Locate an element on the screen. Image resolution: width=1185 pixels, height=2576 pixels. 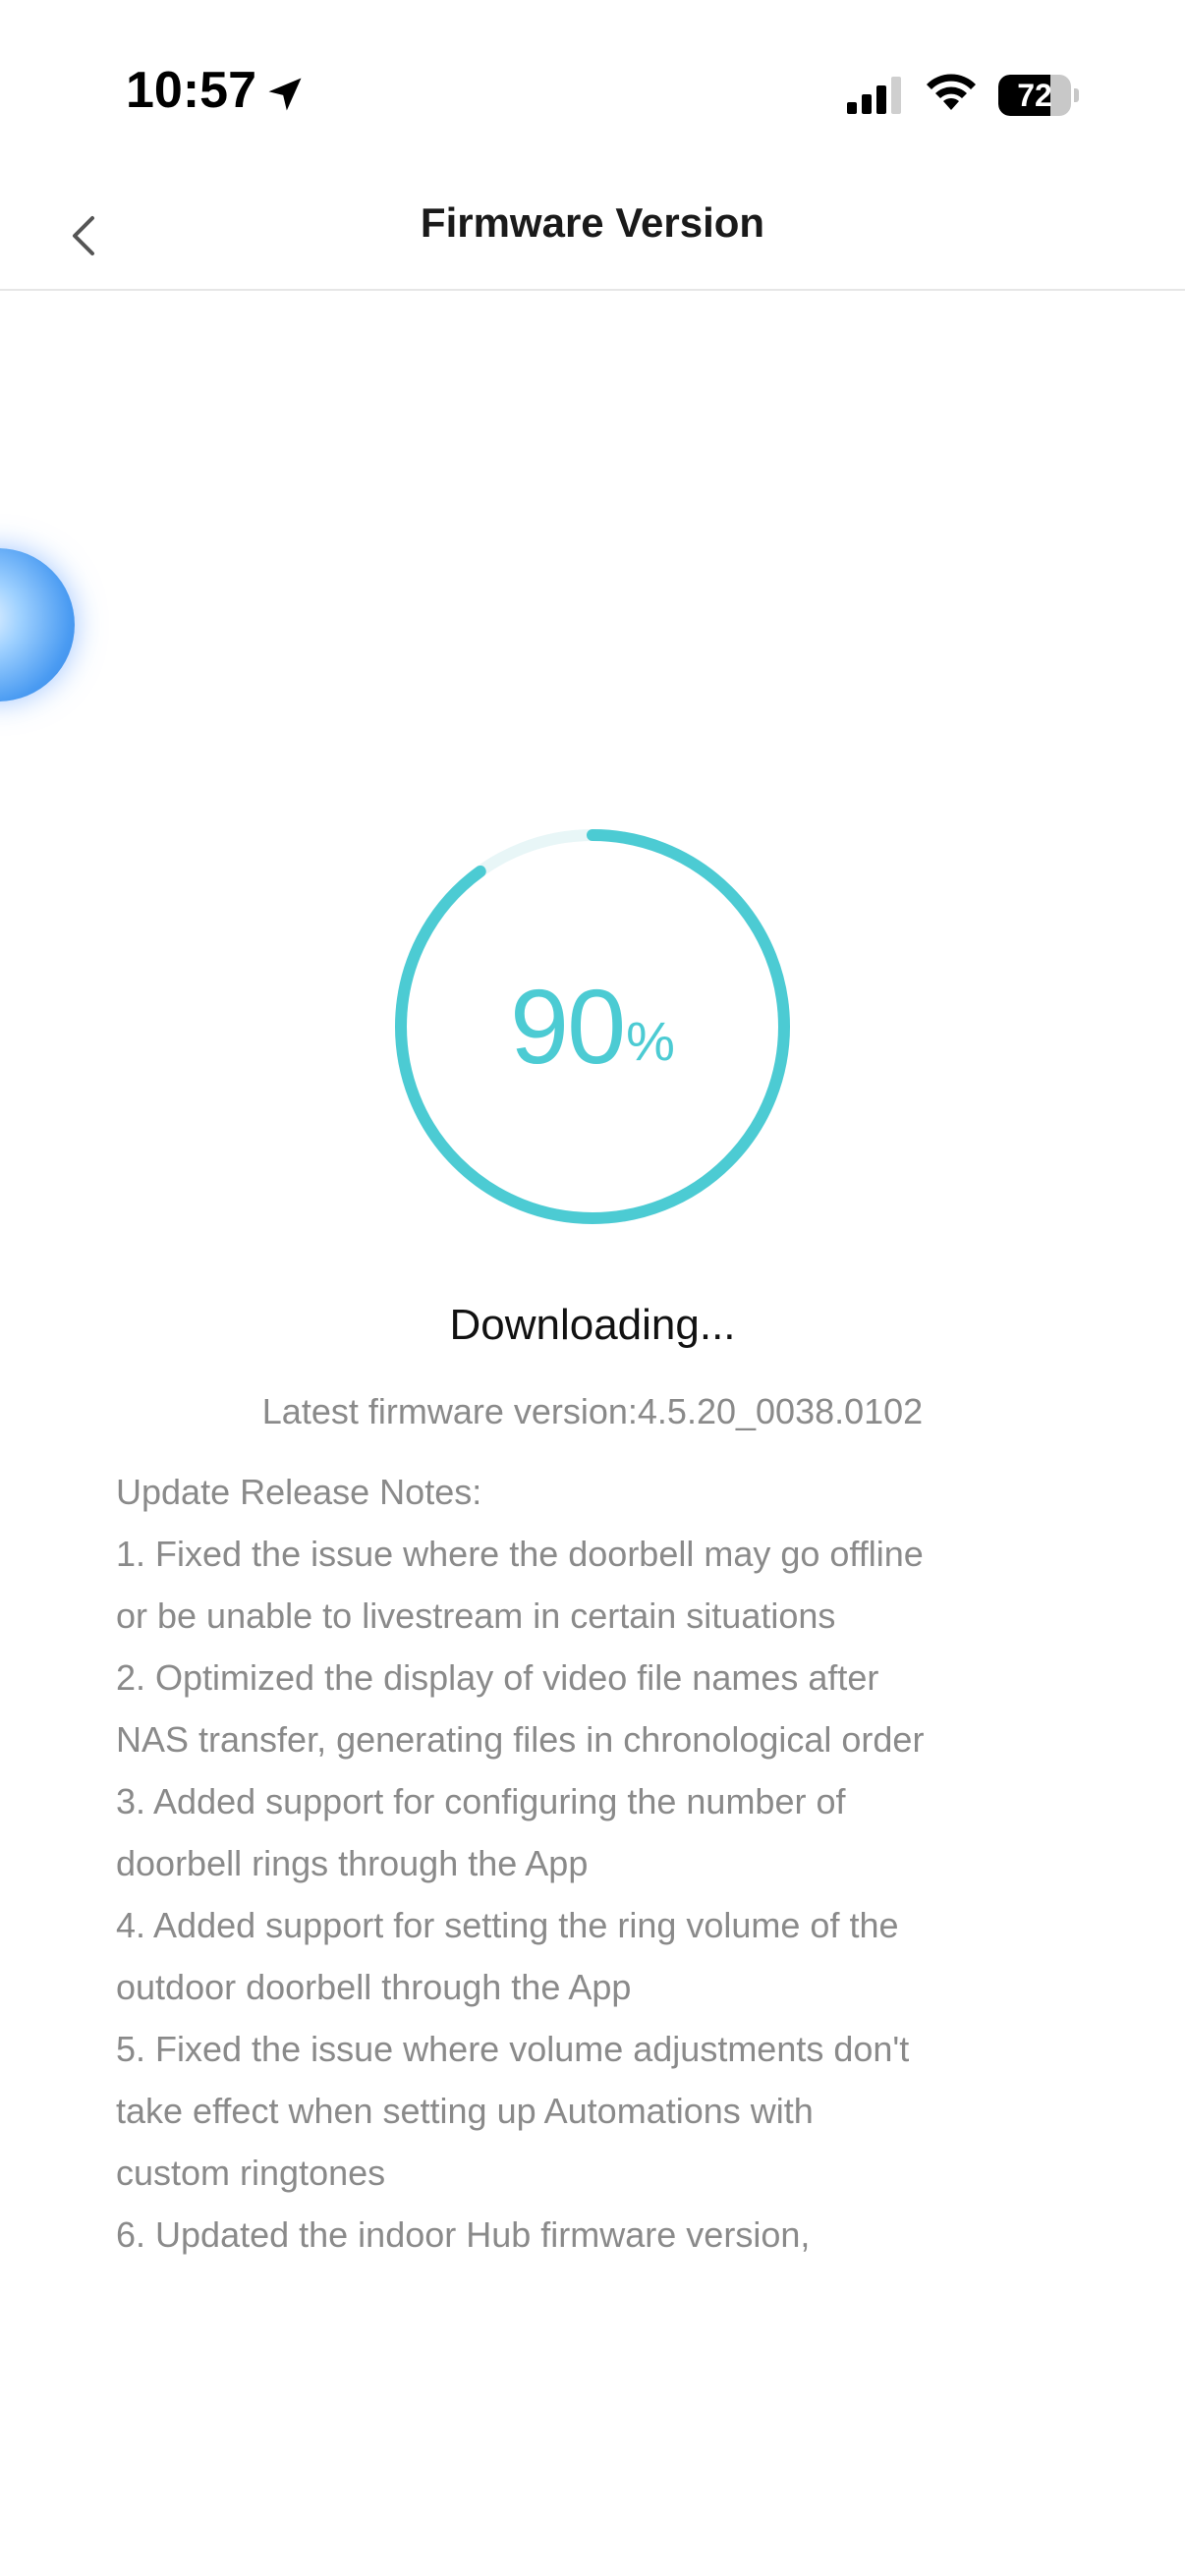
battery-icon: 72 is located at coordinates (1038, 95).